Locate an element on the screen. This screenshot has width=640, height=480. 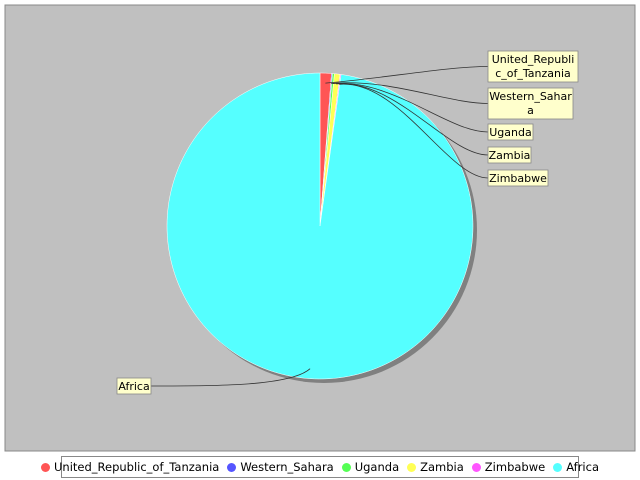
slice-label-western-sahara: Western_Sahara is located at coordinates (530, 103).